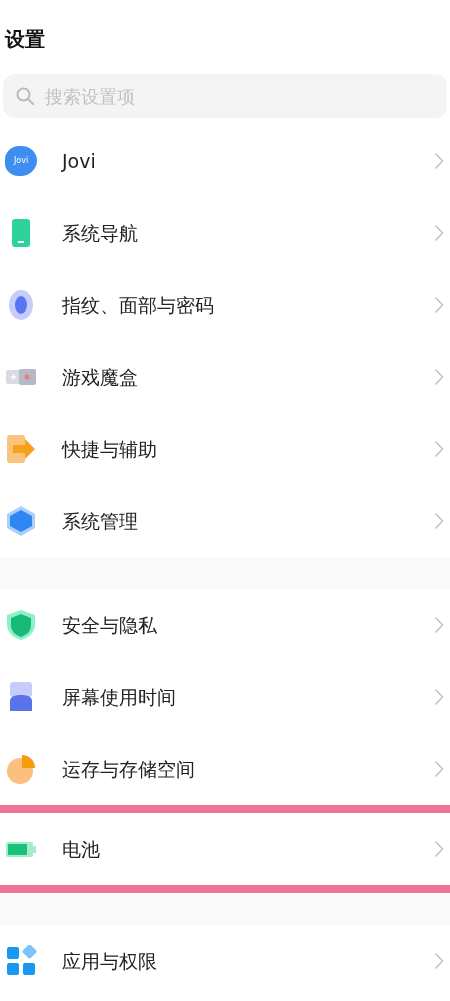 This screenshot has width=450, height=1001. Describe the element at coordinates (225, 377) in the screenshot. I see `settings-item: 游戏魔盒` at that location.